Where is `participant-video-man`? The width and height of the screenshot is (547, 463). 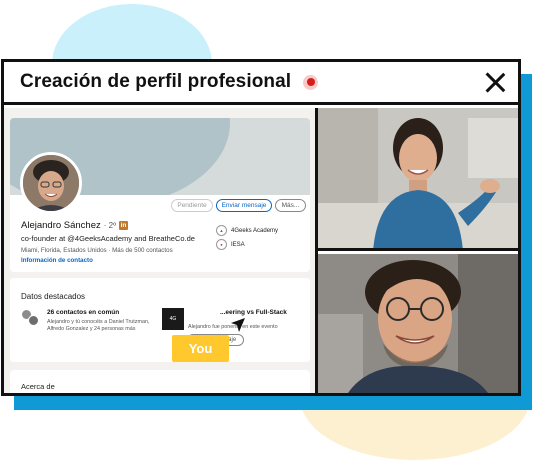
participant-video-man is located at coordinates (418, 323).